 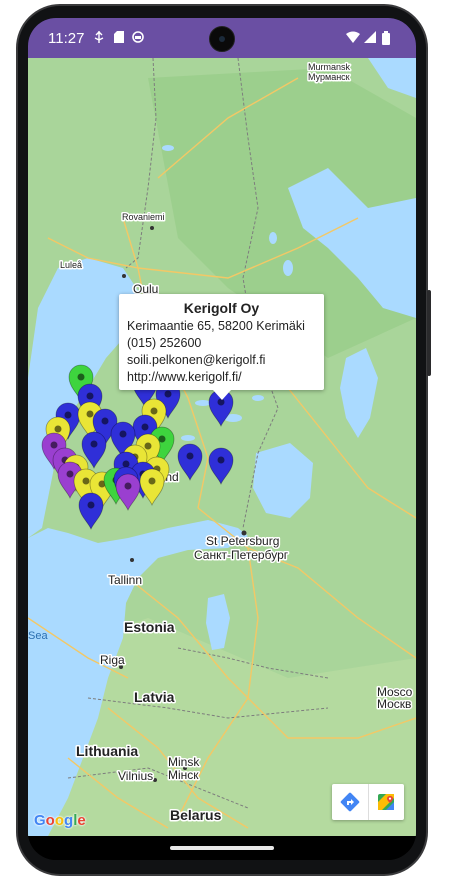 What do you see at coordinates (241, 555) in the screenshot?
I see `label-st-petersburg-ru: Санкт-Петербург` at bounding box center [241, 555].